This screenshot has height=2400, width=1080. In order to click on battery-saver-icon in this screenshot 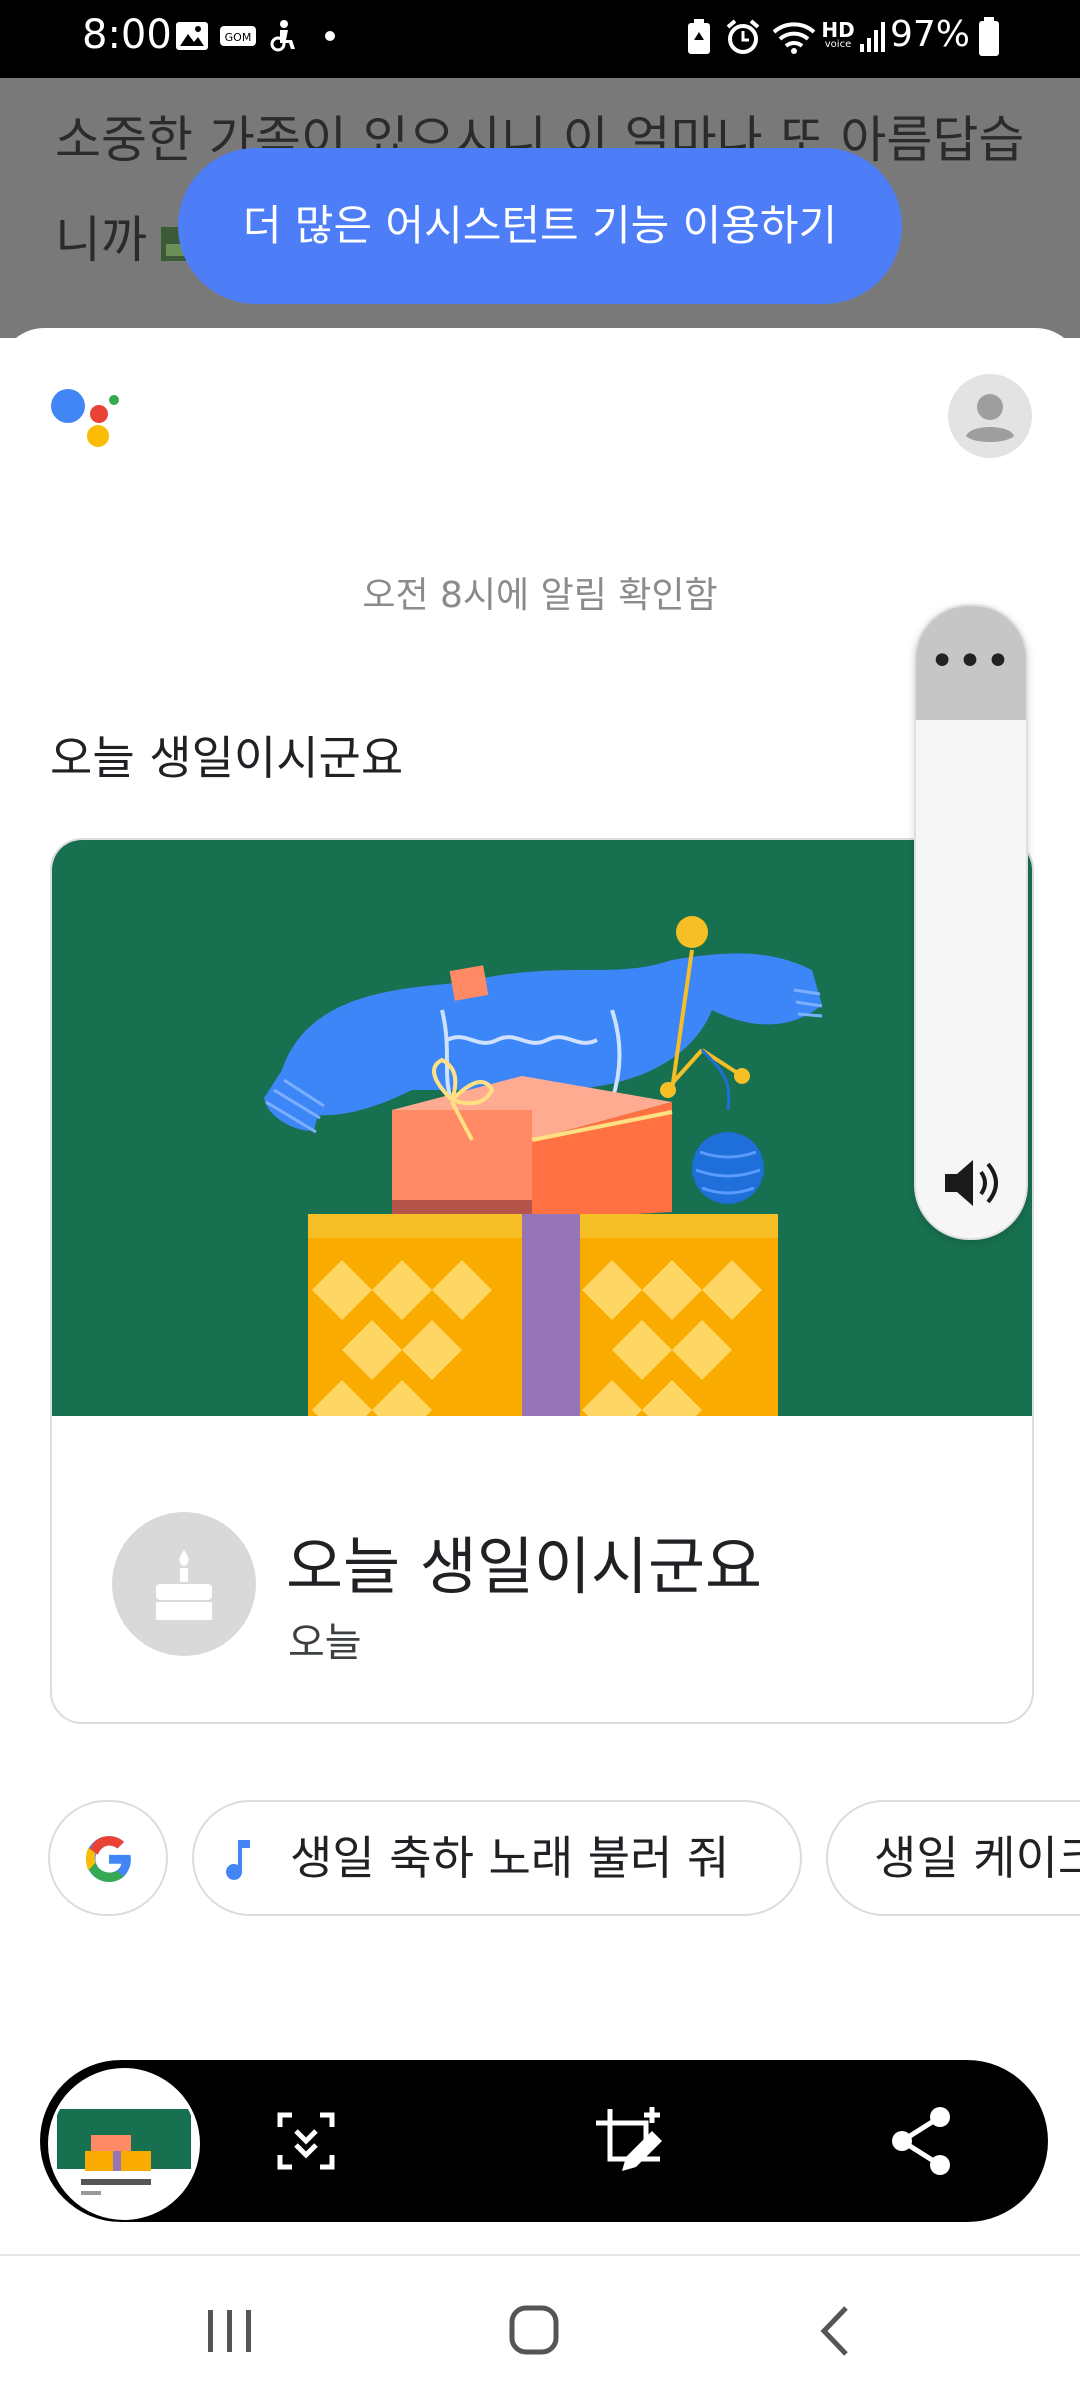, I will do `click(699, 36)`.